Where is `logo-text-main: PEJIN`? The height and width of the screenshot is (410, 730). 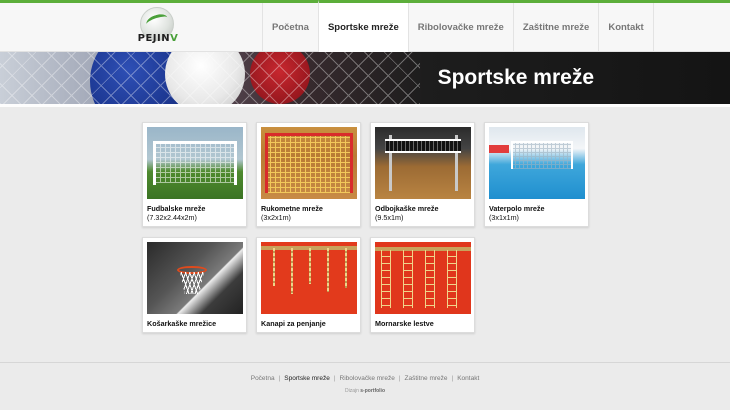 logo-text-main: PEJIN is located at coordinates (154, 38).